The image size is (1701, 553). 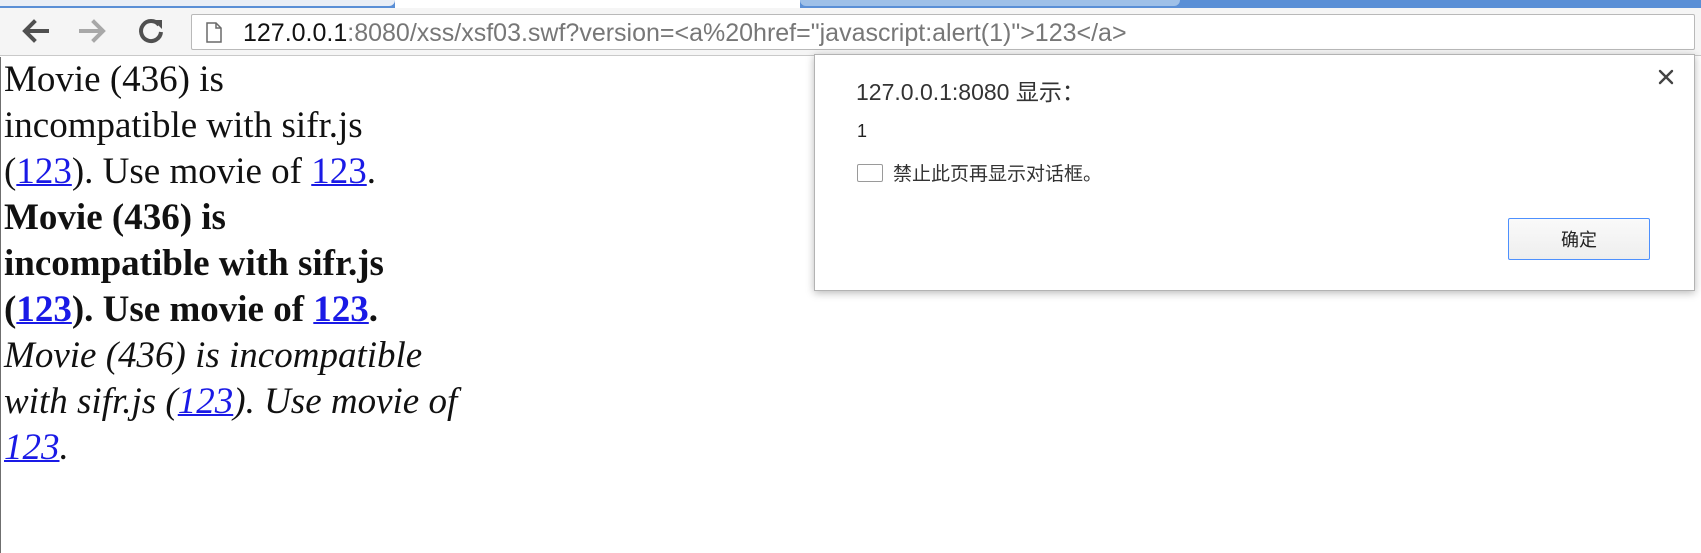 I want to click on close-icon, so click(x=1666, y=77).